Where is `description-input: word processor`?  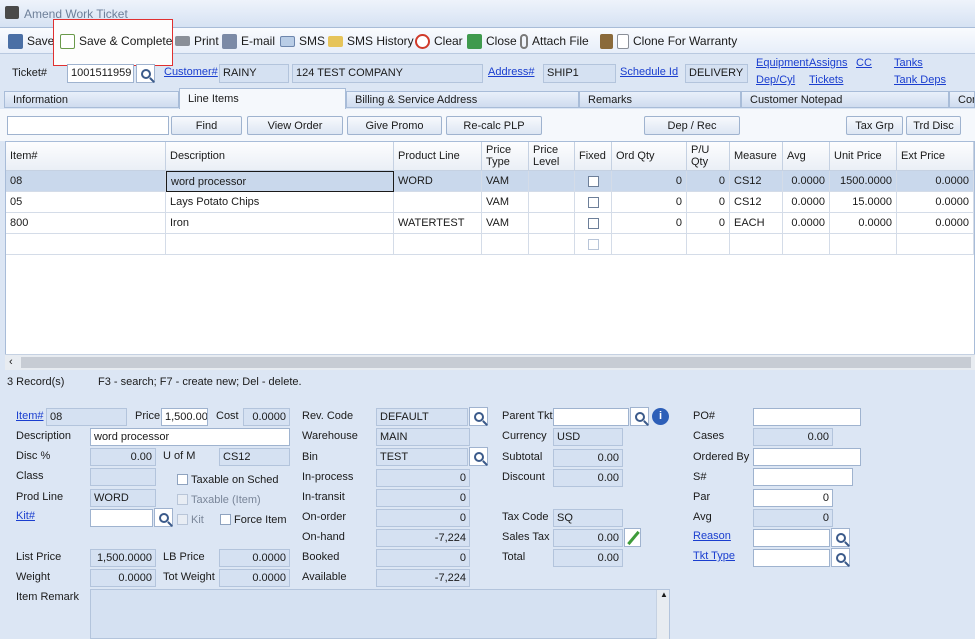
description-input: word processor is located at coordinates (190, 437).